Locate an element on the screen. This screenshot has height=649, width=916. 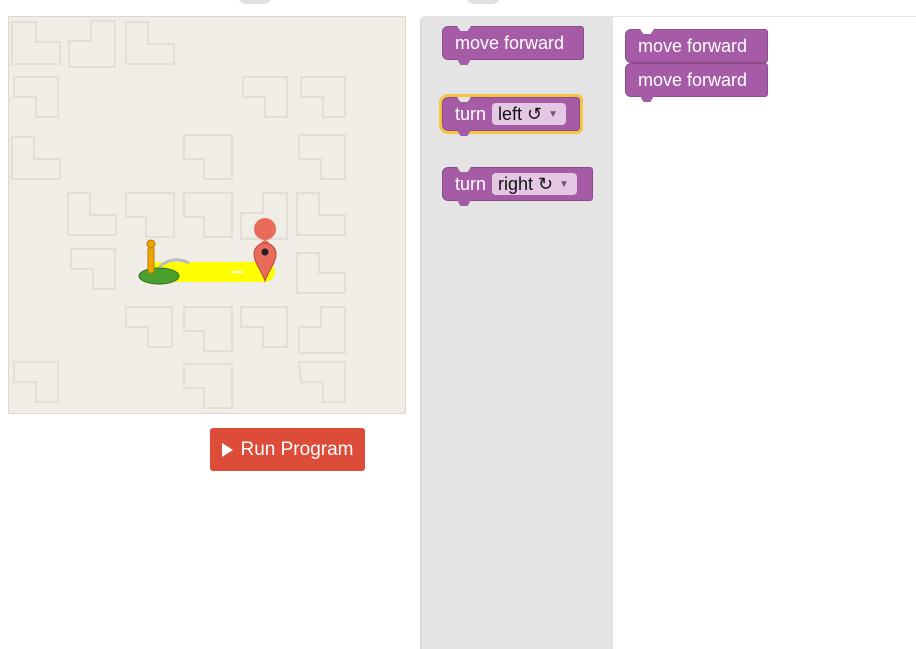
toolbox-turn-left-block: turn left ↺ ▼ is located at coordinates (511, 115).